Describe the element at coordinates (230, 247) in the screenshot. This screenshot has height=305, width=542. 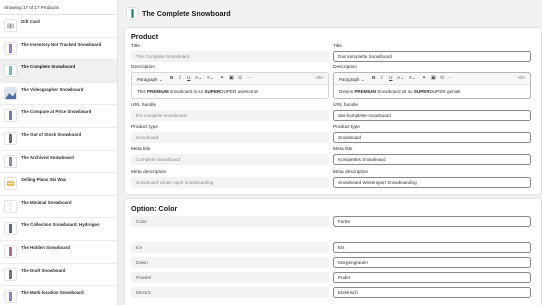
I see `source-option-value-field: Ice` at that location.